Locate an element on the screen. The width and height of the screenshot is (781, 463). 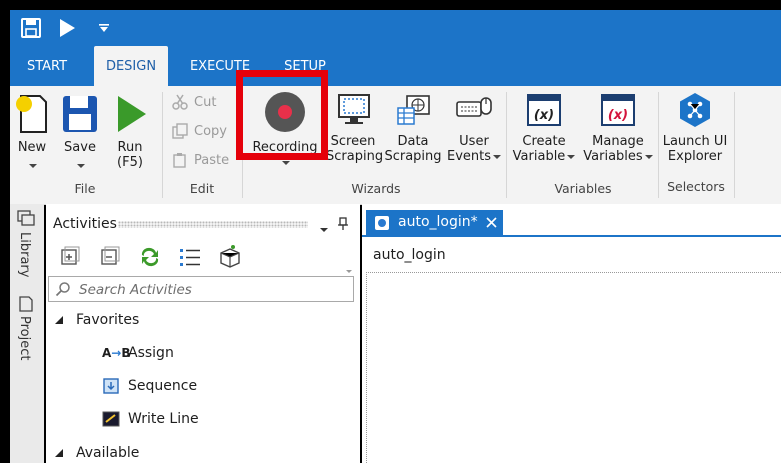
run-icon is located at coordinates (132, 114).